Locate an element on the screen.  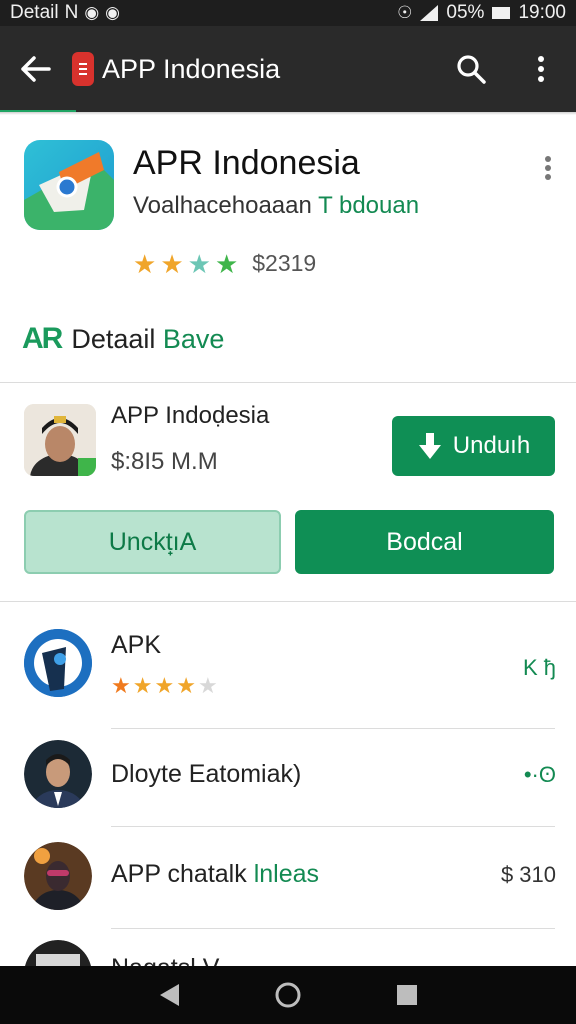
status-bar: Detail N ◉ ◉ ☉ 05% 19:00 is located at coordinates (288, 13).